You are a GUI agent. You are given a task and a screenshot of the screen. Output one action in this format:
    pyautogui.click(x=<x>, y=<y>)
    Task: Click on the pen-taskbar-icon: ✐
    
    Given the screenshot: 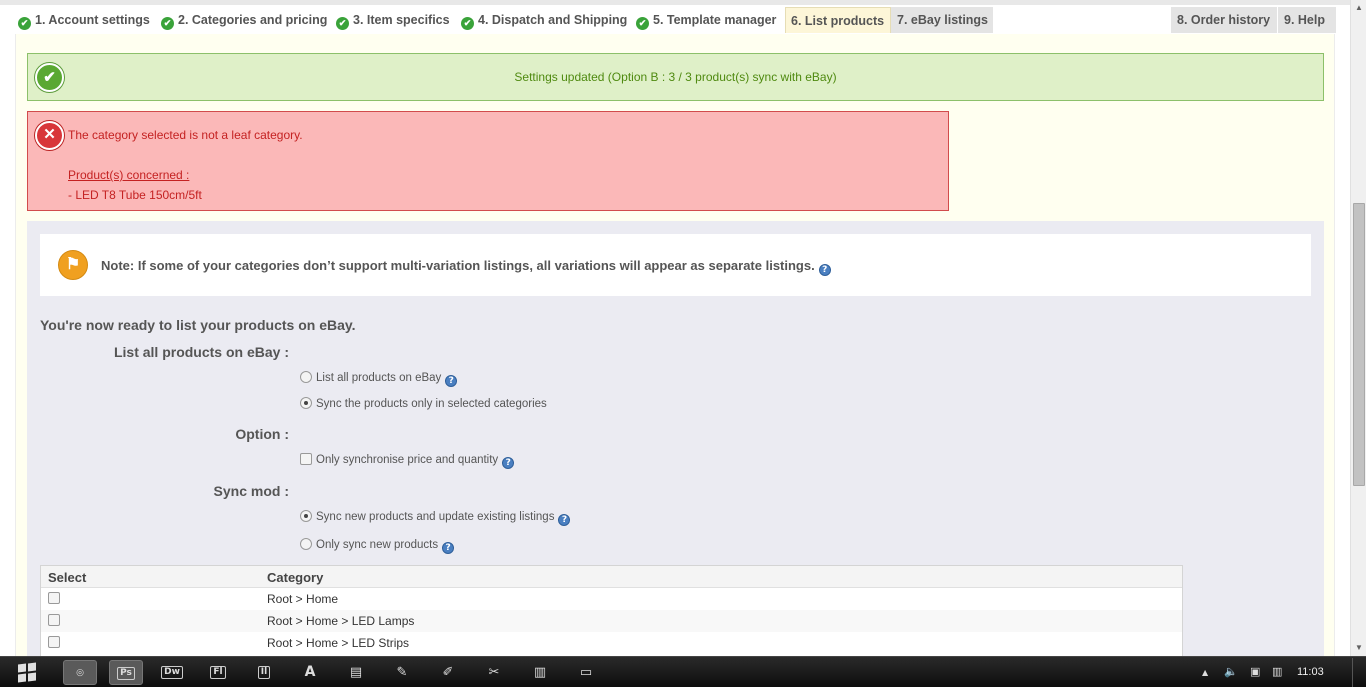 What is the action you would take?
    pyautogui.click(x=448, y=672)
    